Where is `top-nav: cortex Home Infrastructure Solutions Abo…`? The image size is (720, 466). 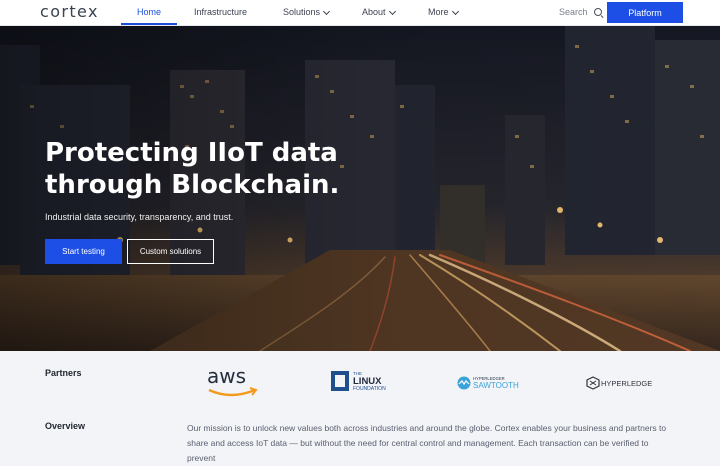 top-nav: cortex Home Infrastructure Solutions Abo… is located at coordinates (360, 12).